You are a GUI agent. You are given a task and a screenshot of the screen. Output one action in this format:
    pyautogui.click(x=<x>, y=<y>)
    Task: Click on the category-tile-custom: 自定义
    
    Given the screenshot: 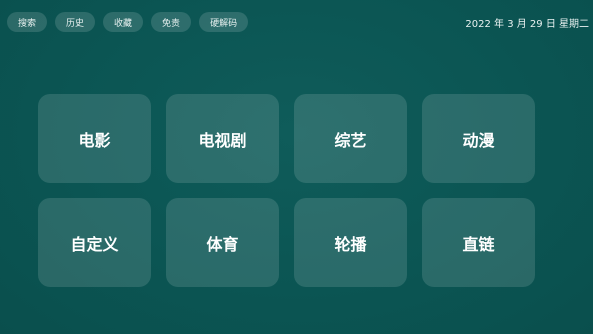 What is the action you would take?
    pyautogui.click(x=94, y=242)
    